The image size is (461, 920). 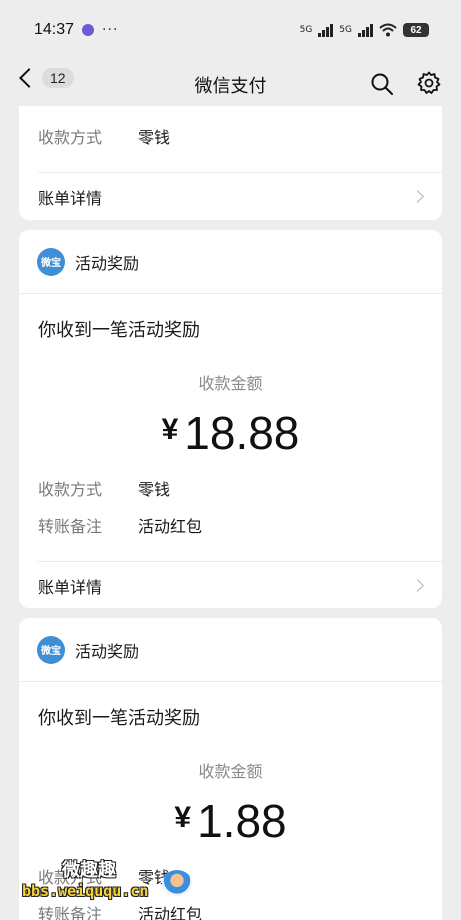 What do you see at coordinates (89, 870) in the screenshot?
I see `watermark-title: 微趣趣` at bounding box center [89, 870].